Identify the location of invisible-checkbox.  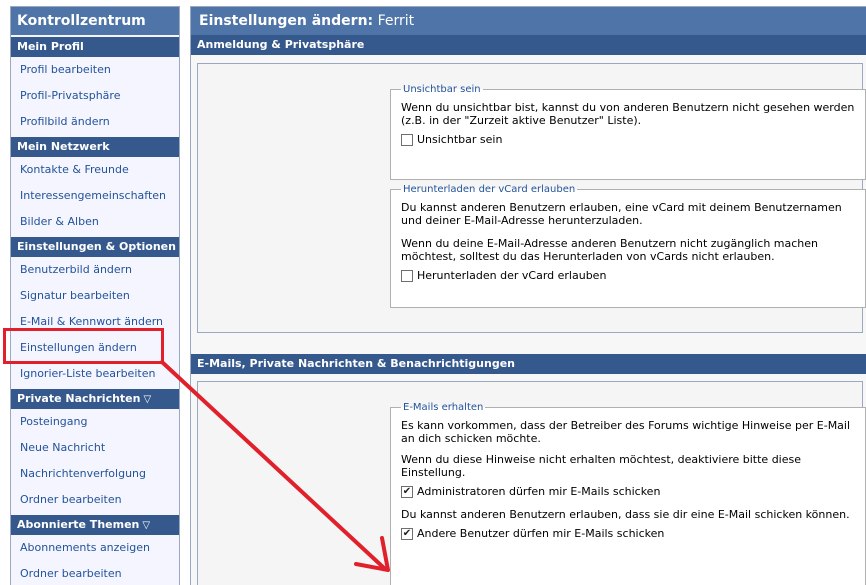
(407, 139).